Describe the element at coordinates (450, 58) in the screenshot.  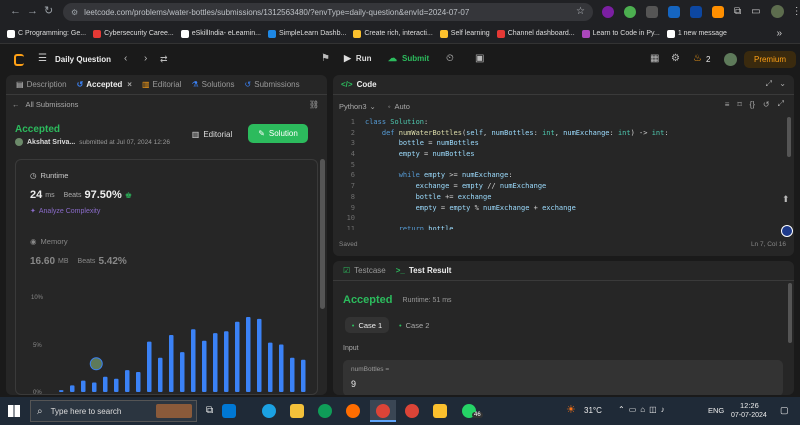
I see `timer-icon: ⏲` at that location.